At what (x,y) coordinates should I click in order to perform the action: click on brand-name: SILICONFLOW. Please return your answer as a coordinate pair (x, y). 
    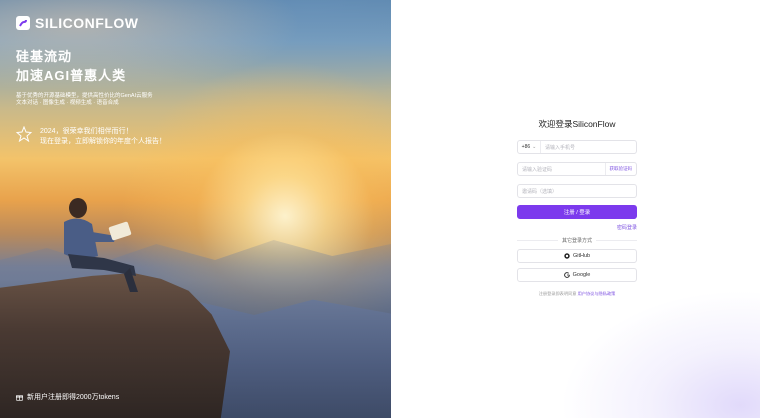
    Looking at the image, I should click on (87, 23).